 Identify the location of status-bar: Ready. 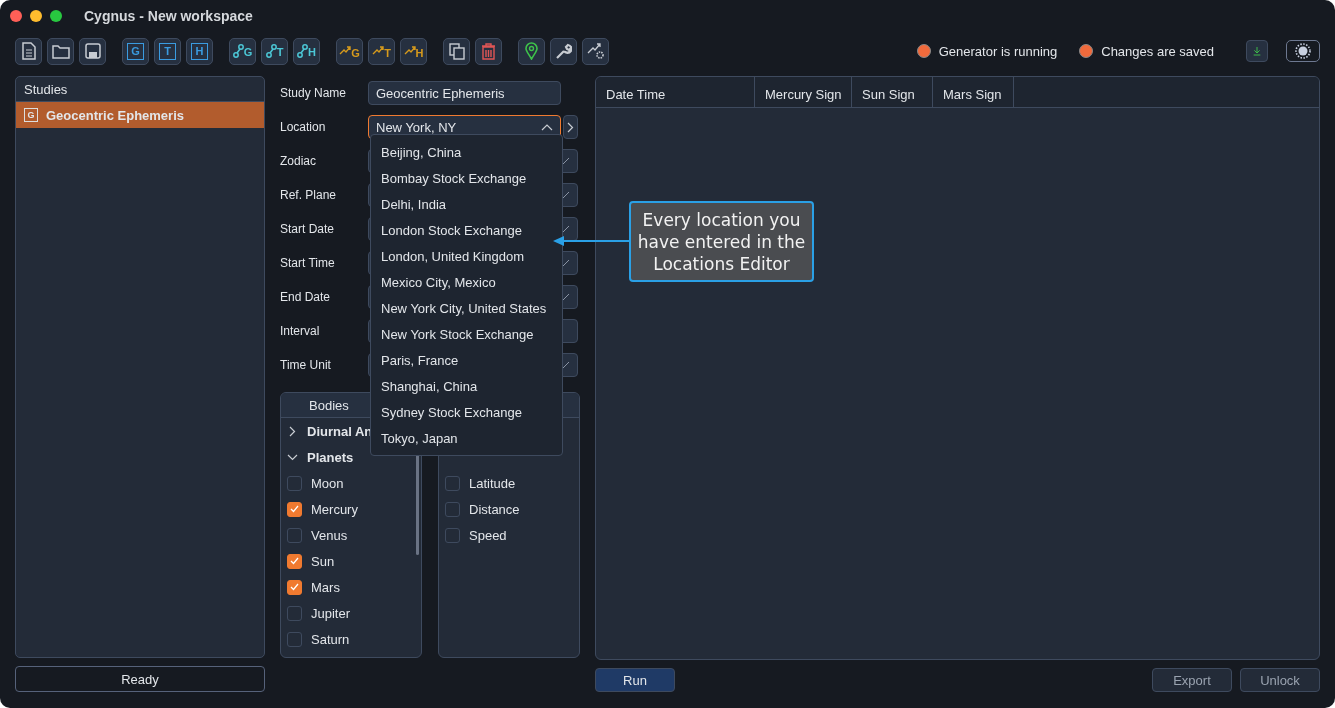
(140, 679).